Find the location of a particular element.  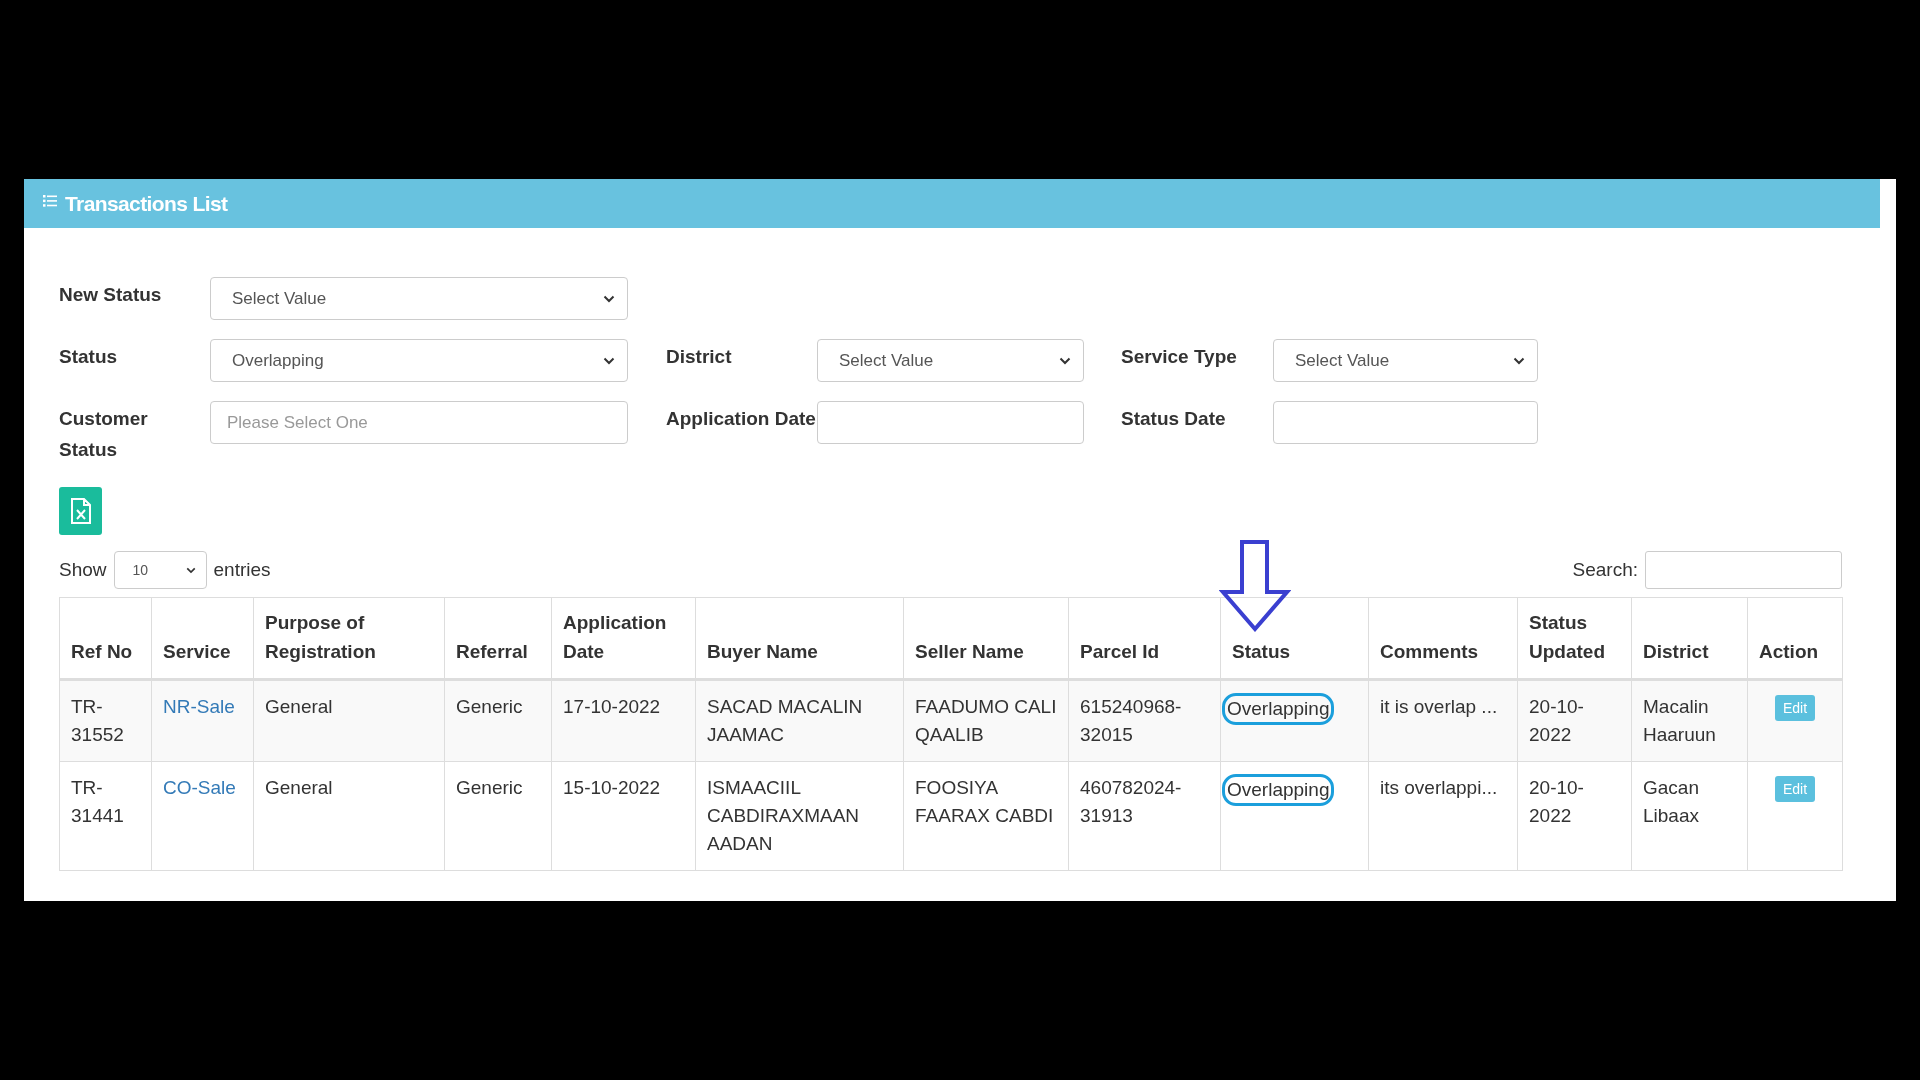

service-link: NR-Sale is located at coordinates (199, 706).